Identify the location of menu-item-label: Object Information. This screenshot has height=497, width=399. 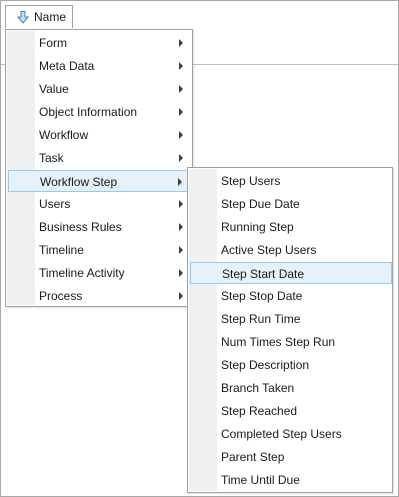
(88, 112).